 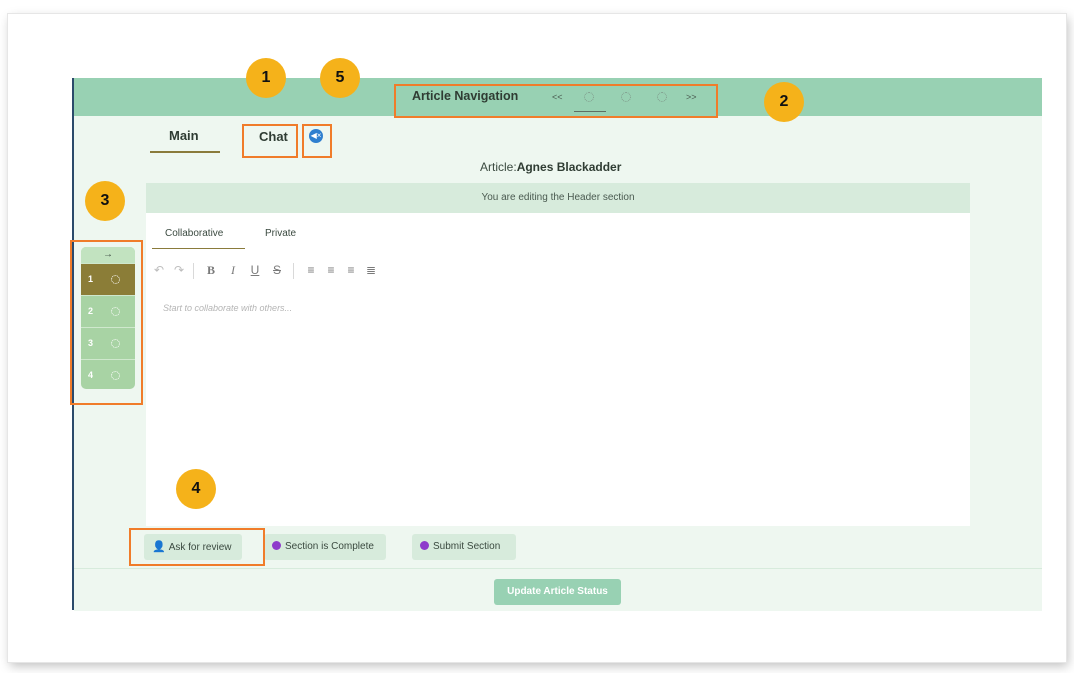 What do you see at coordinates (194, 233) in the screenshot?
I see `subtab-collaborative: Collaborative` at bounding box center [194, 233].